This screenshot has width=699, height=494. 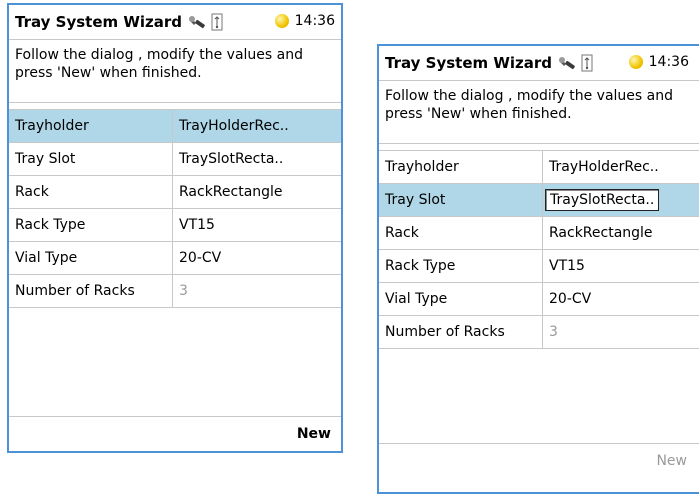 I want to click on row-value: TraySlotRecta.., so click(x=257, y=159).